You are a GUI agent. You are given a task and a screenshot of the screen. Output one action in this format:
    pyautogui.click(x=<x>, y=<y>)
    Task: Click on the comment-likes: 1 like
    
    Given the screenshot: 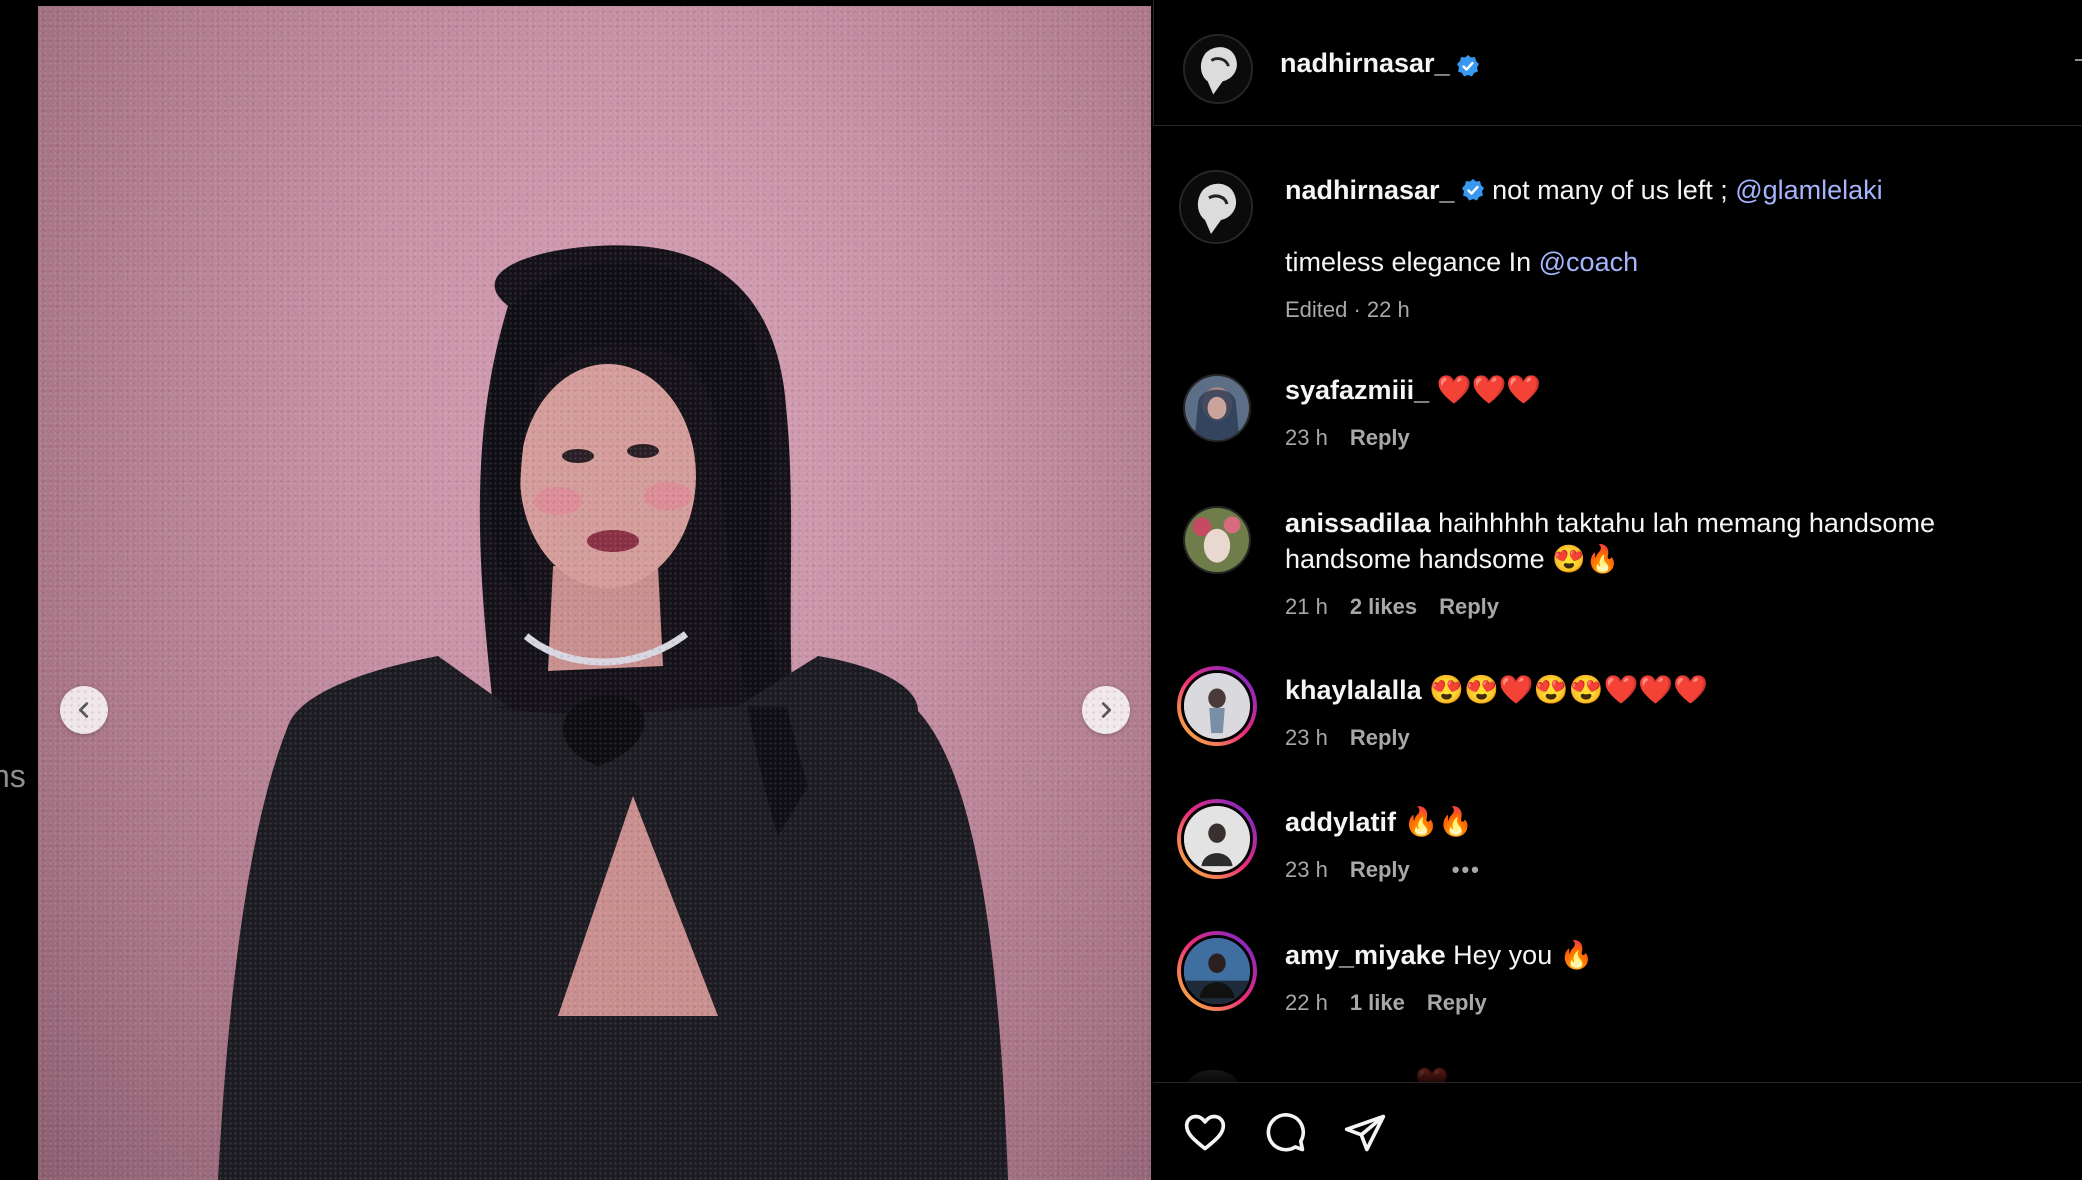 What is the action you would take?
    pyautogui.click(x=1377, y=1003)
    